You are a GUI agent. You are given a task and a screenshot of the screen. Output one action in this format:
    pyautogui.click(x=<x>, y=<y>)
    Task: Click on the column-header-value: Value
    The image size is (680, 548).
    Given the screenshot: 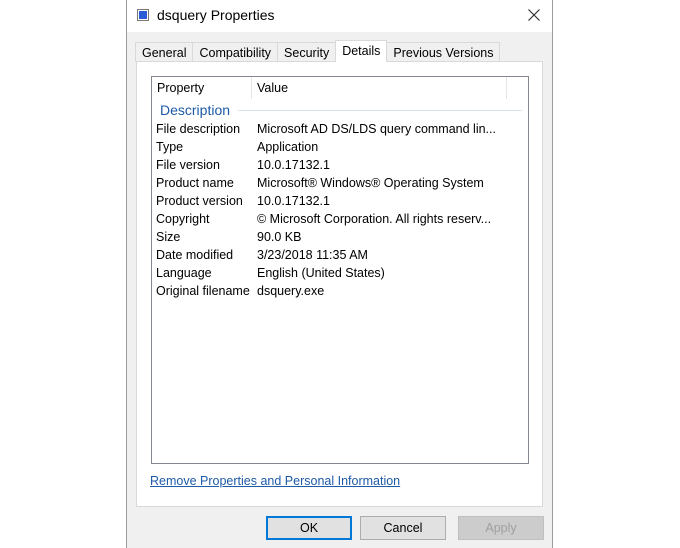 What is the action you would take?
    pyautogui.click(x=379, y=88)
    